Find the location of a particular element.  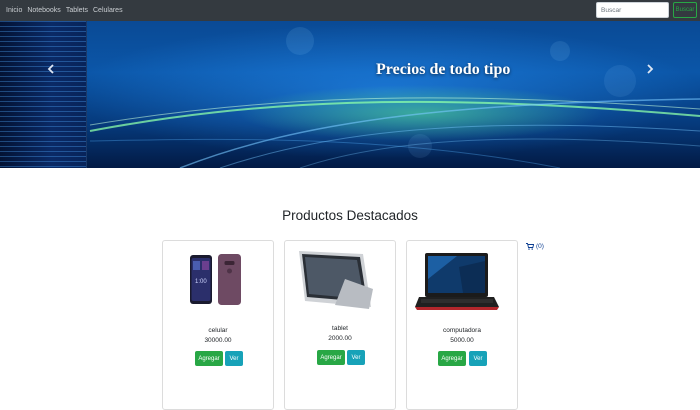

nav-link-tablets: Tablets is located at coordinates (77, 10).